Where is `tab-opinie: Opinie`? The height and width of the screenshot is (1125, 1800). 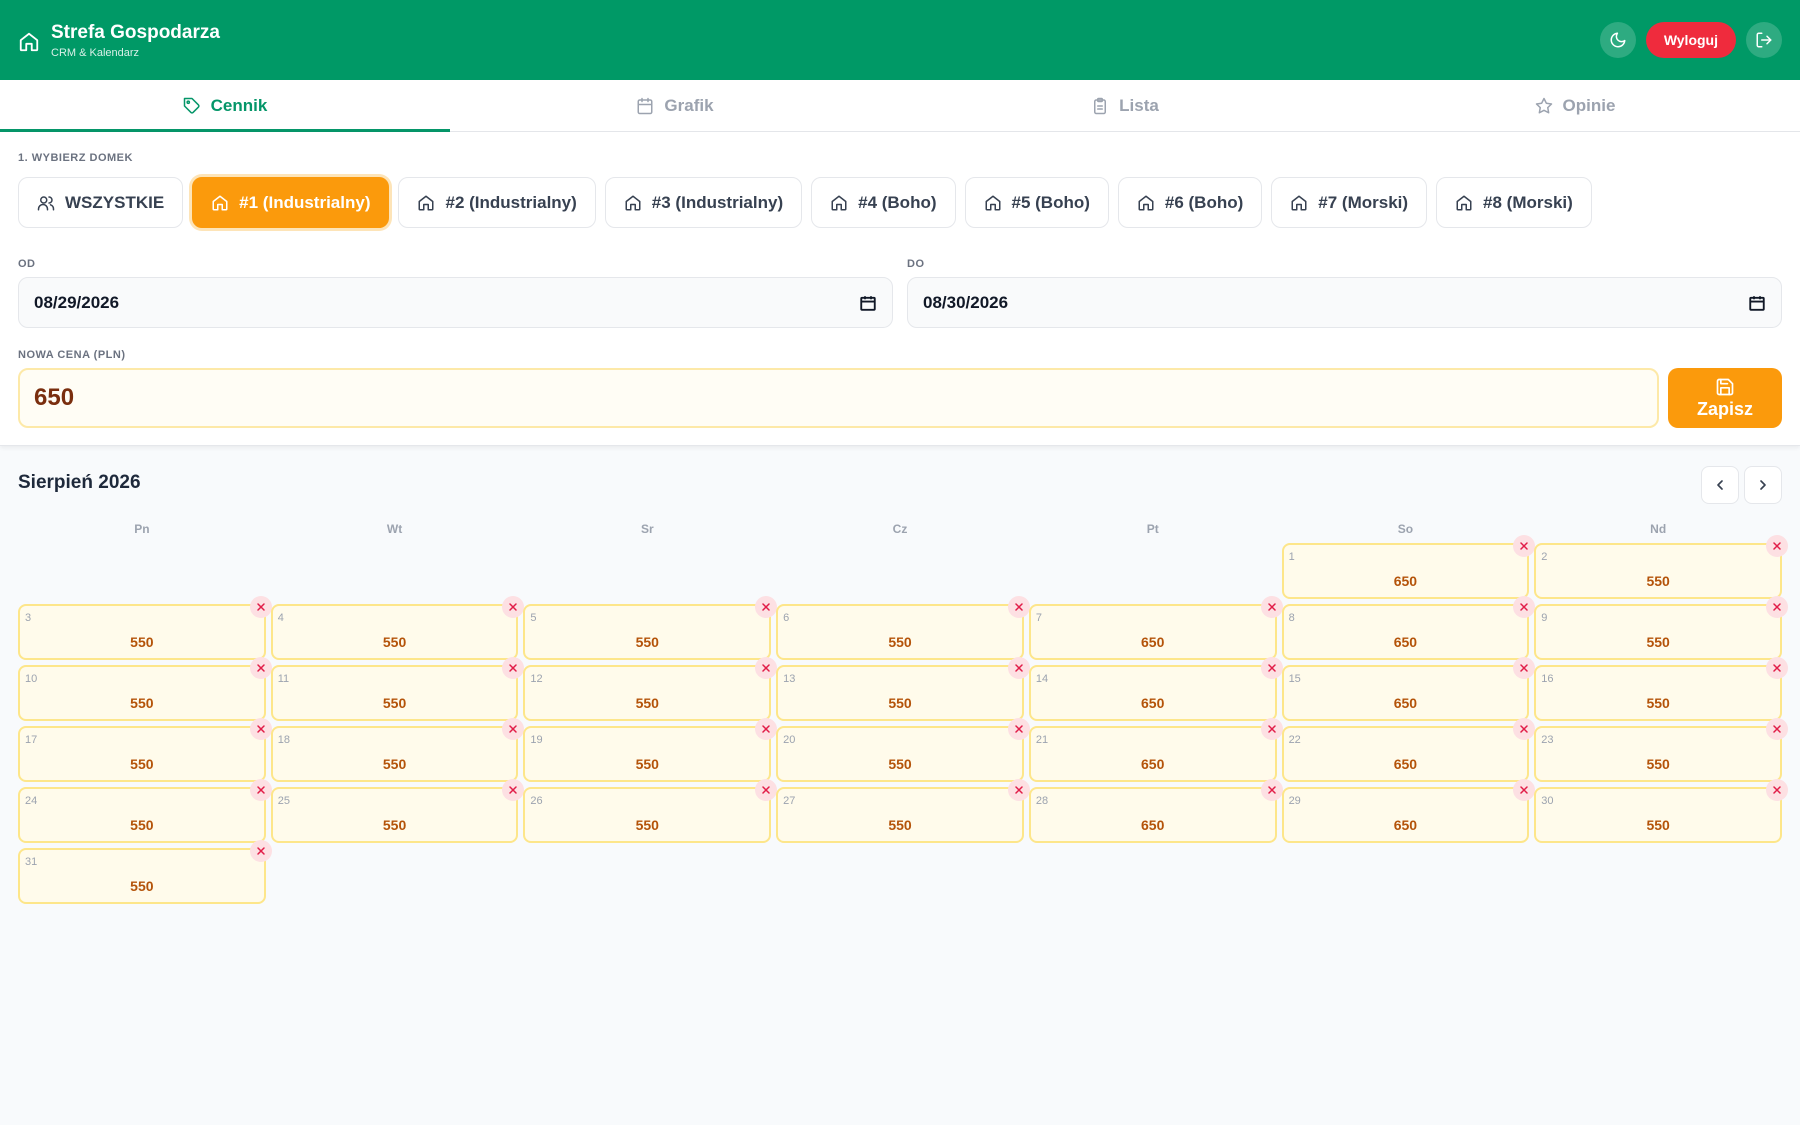 tab-opinie: Opinie is located at coordinates (1575, 105).